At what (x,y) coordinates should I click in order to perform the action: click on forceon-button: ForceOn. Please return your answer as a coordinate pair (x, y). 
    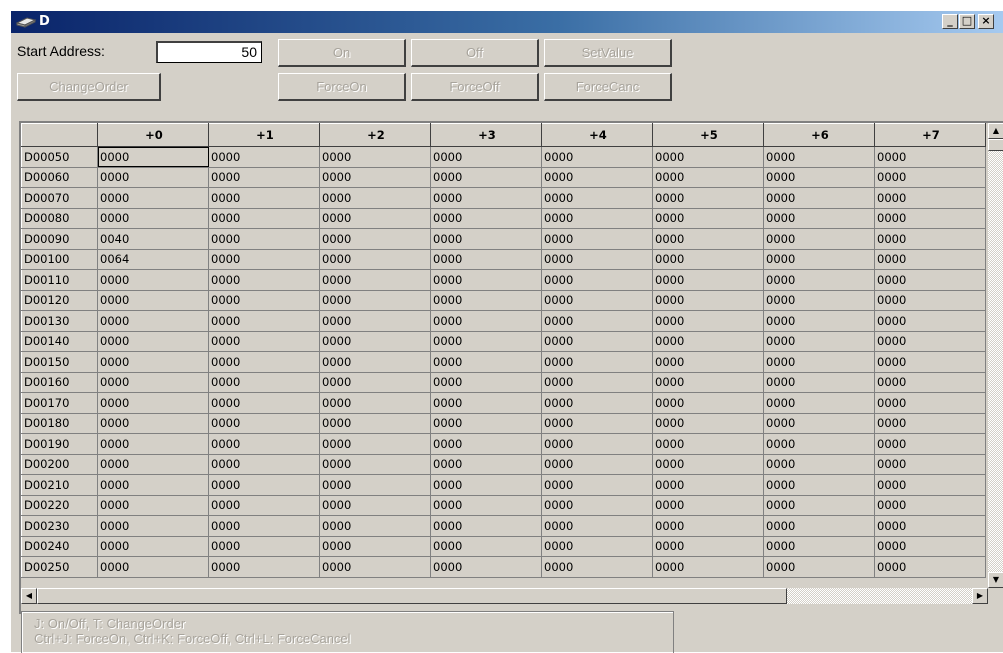
    Looking at the image, I should click on (342, 87).